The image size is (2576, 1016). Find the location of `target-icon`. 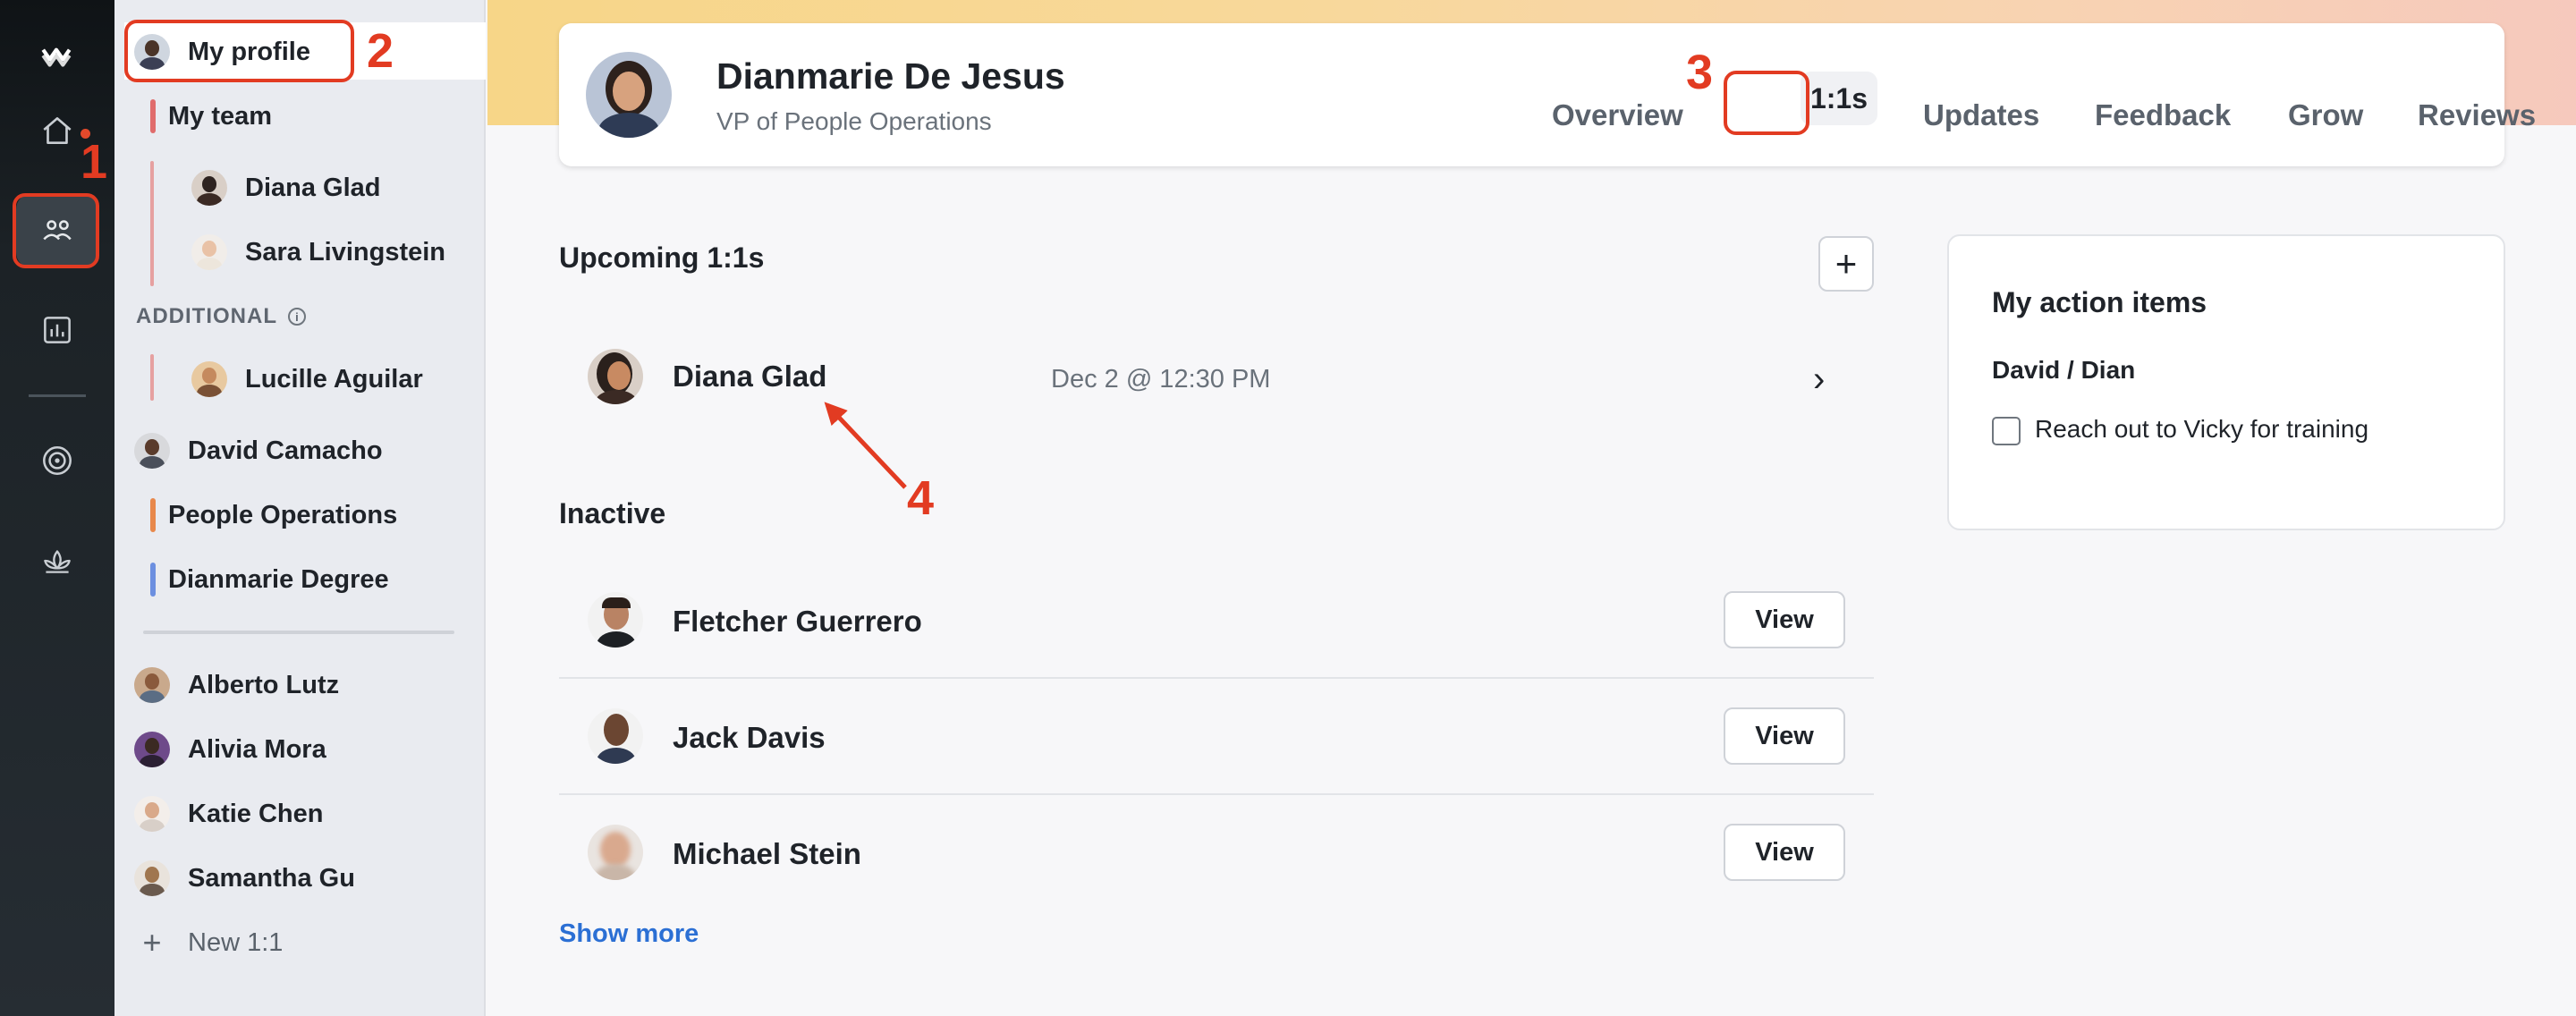

target-icon is located at coordinates (57, 461).